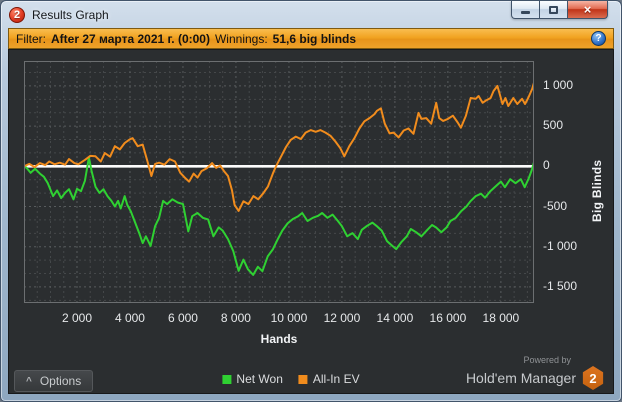  I want to click on x-tick-label: 12 000, so click(342, 318).